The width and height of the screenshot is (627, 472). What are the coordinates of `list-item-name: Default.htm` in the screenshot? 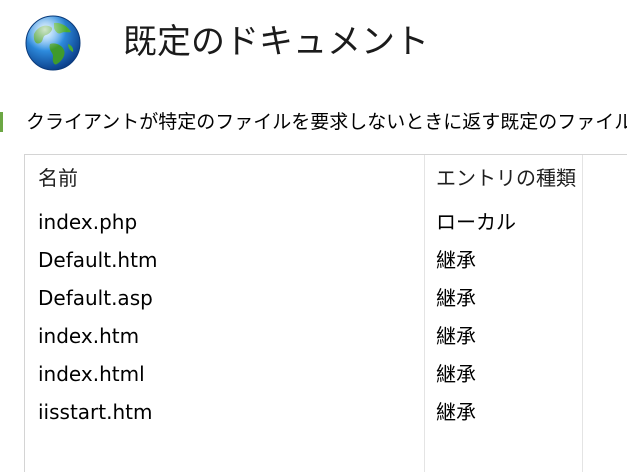 It's located at (98, 260).